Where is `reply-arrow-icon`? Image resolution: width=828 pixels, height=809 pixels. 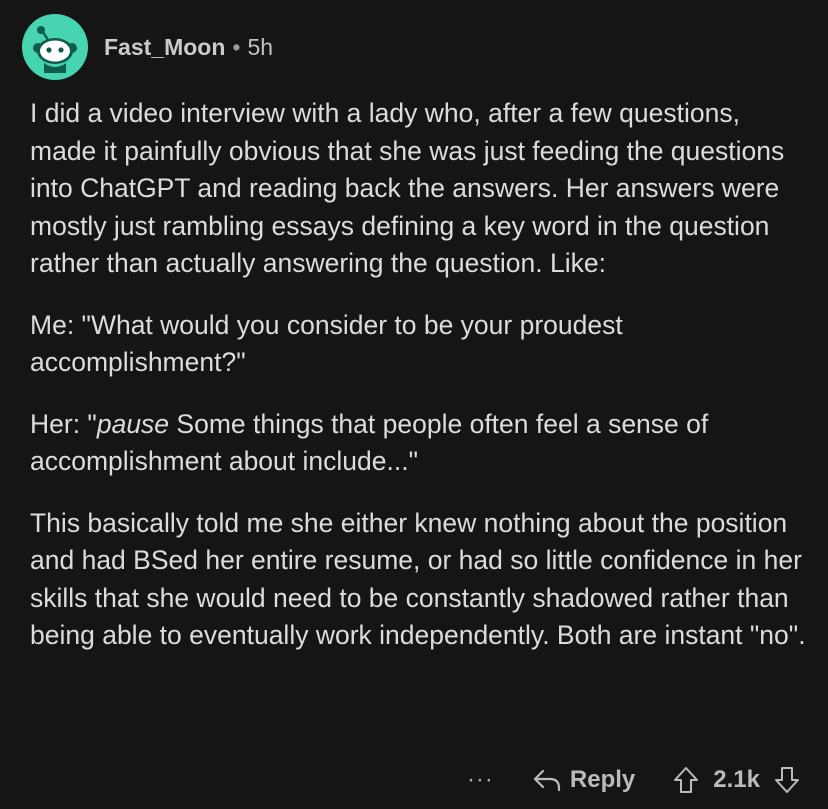 reply-arrow-icon is located at coordinates (547, 780).